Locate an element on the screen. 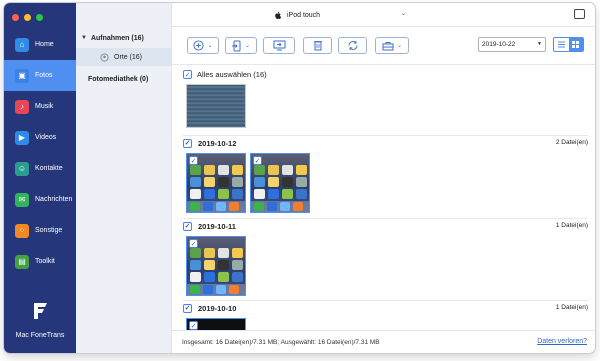  tree-item-fotomediathek: Fotomediathek (0) is located at coordinates (123, 79).